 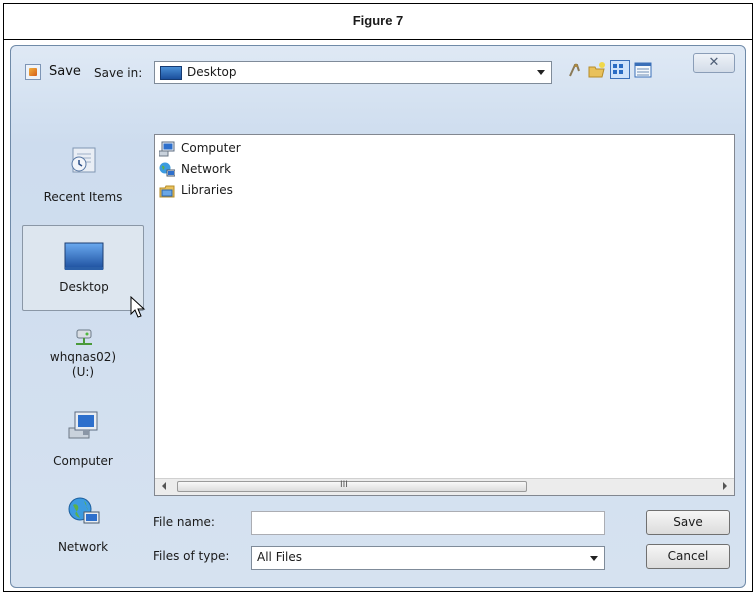 What do you see at coordinates (84, 337) in the screenshot?
I see `network-drive-icon` at bounding box center [84, 337].